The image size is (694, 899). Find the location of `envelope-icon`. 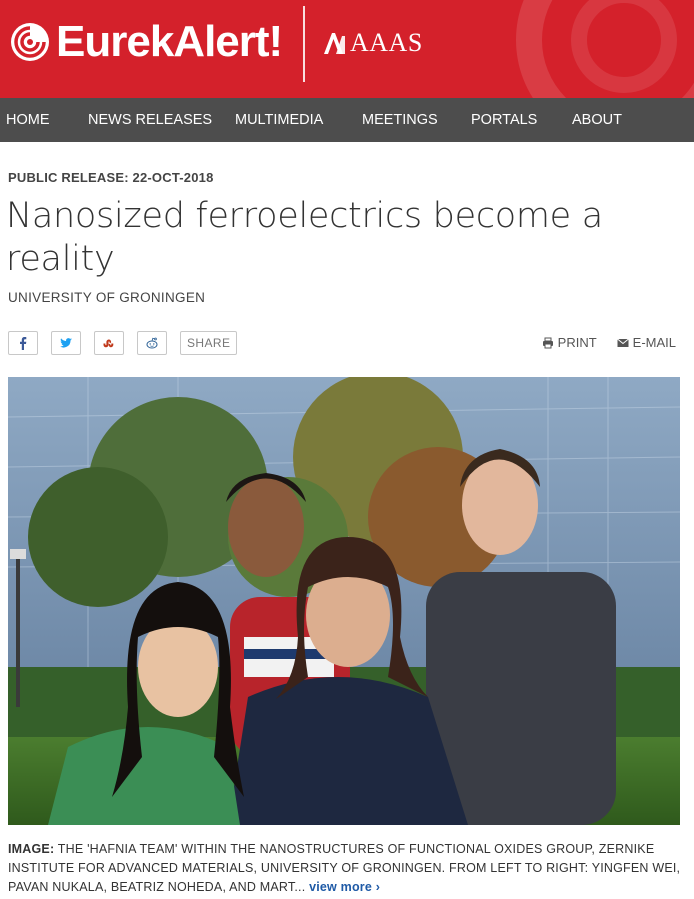

envelope-icon is located at coordinates (622, 342).